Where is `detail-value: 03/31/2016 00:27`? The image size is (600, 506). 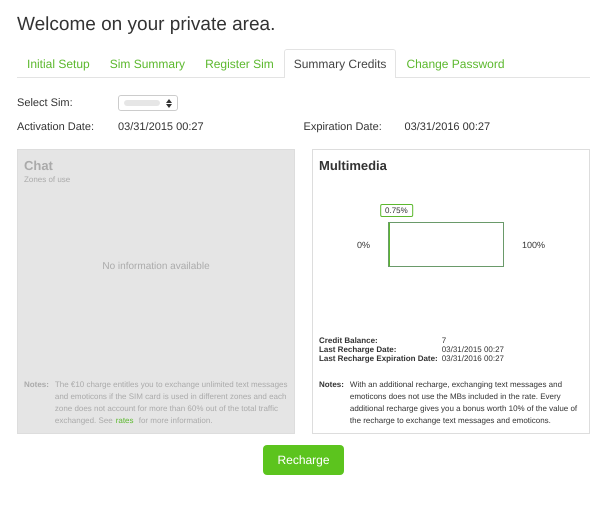
detail-value: 03/31/2016 00:27 is located at coordinates (473, 358).